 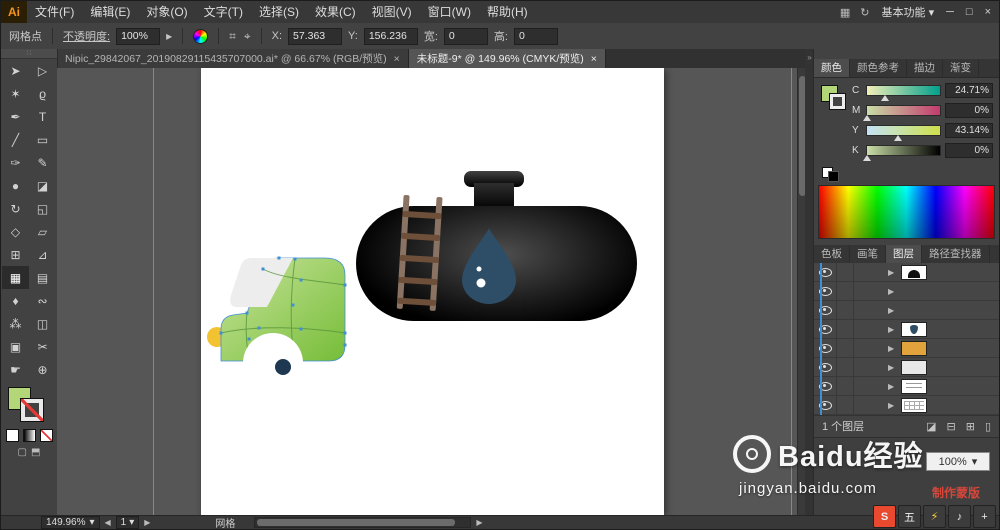 What do you see at coordinates (15, 162) in the screenshot?
I see `paintbrush-tool: ✑` at bounding box center [15, 162].